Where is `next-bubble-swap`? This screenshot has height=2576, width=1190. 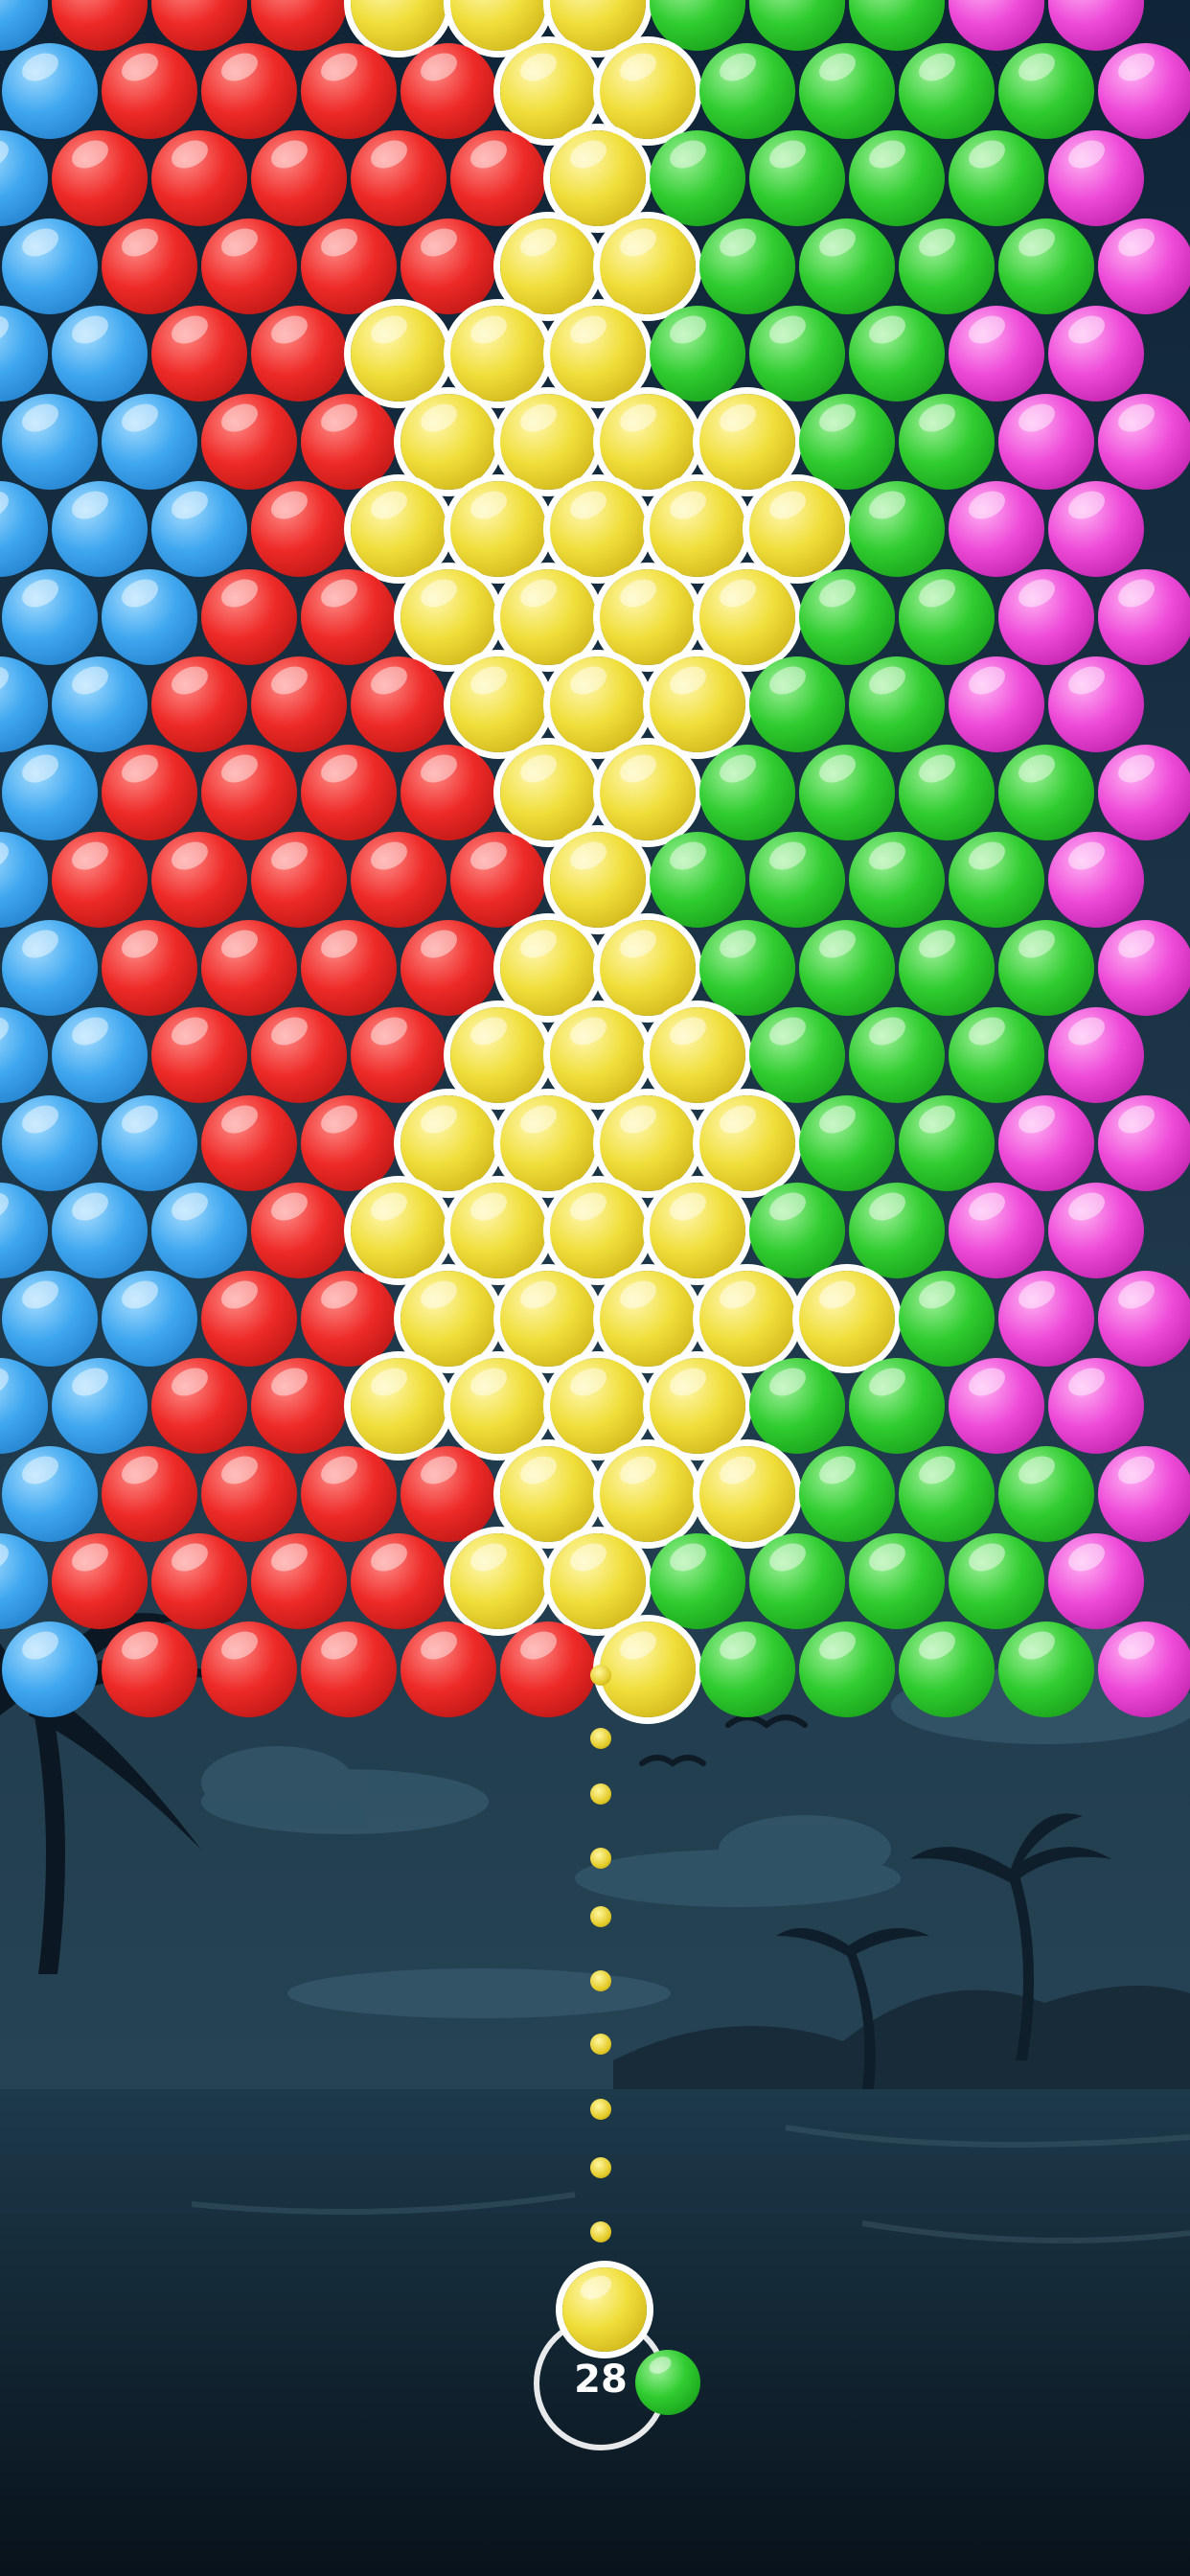
next-bubble-swap is located at coordinates (668, 2382).